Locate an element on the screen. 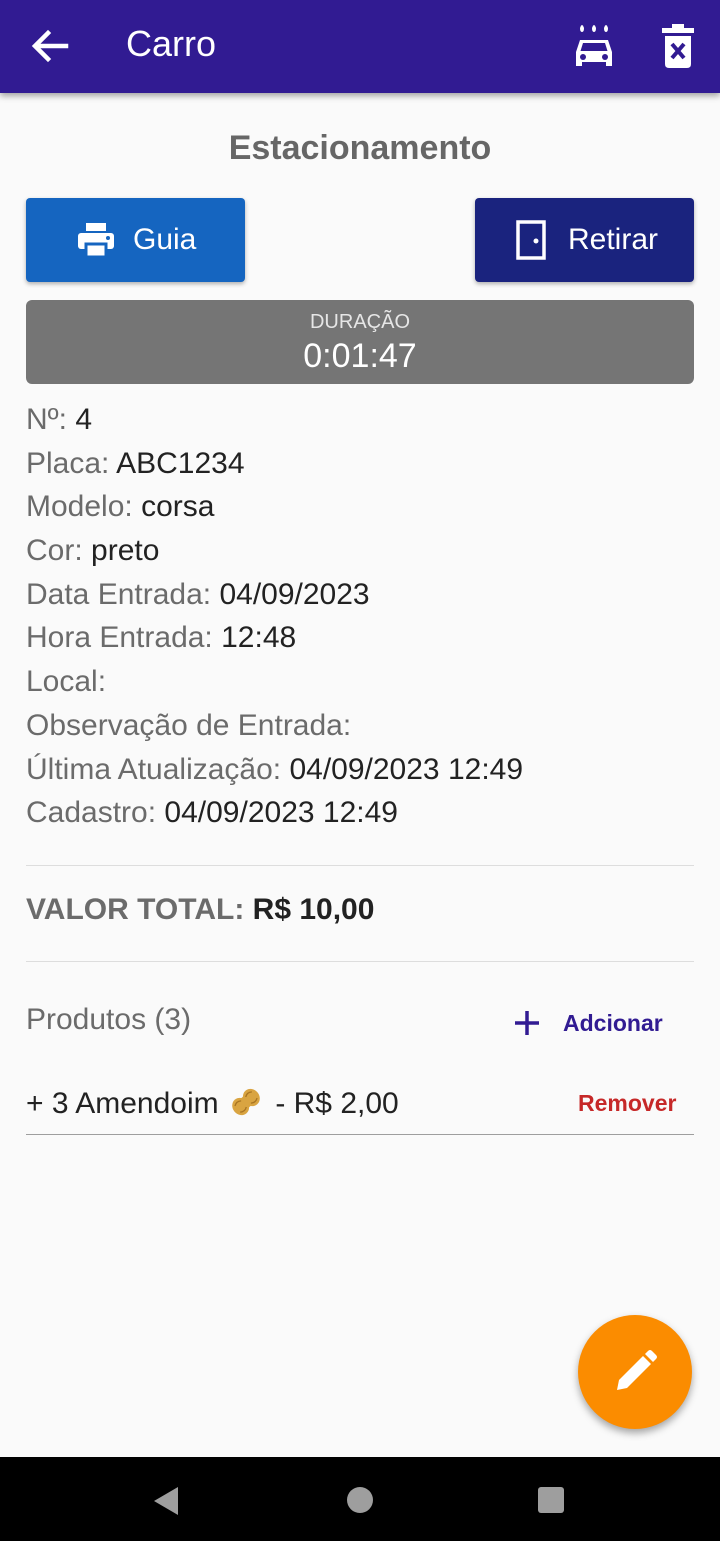 This screenshot has width=720, height=1541. detail-label: Placa: is located at coordinates (68, 463).